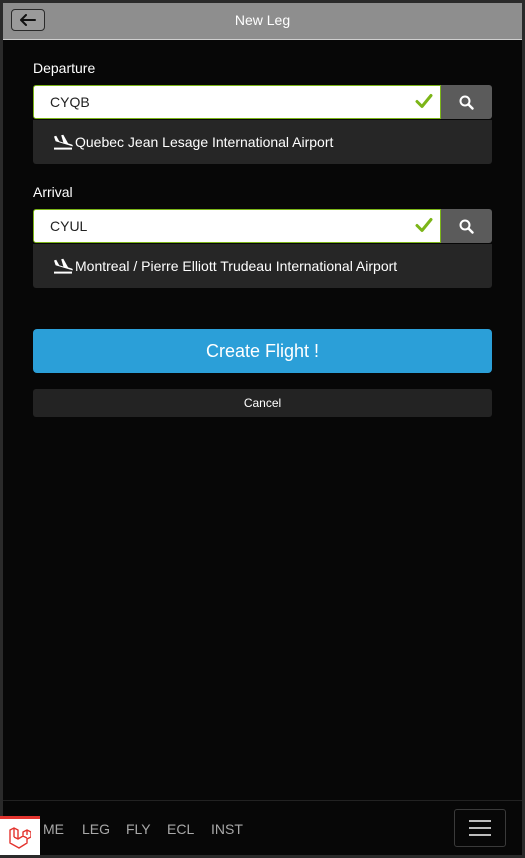  What do you see at coordinates (204, 142) in the screenshot?
I see `departure-airport-name: Quebec Jean Lesage International Airport` at bounding box center [204, 142].